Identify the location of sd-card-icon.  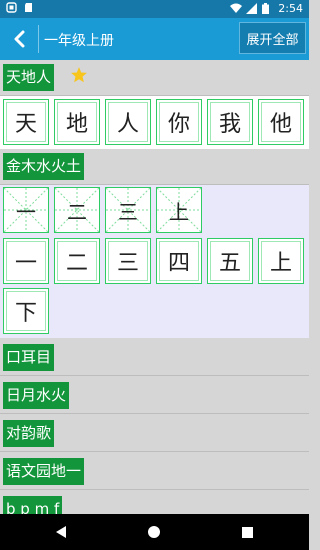
(28, 7).